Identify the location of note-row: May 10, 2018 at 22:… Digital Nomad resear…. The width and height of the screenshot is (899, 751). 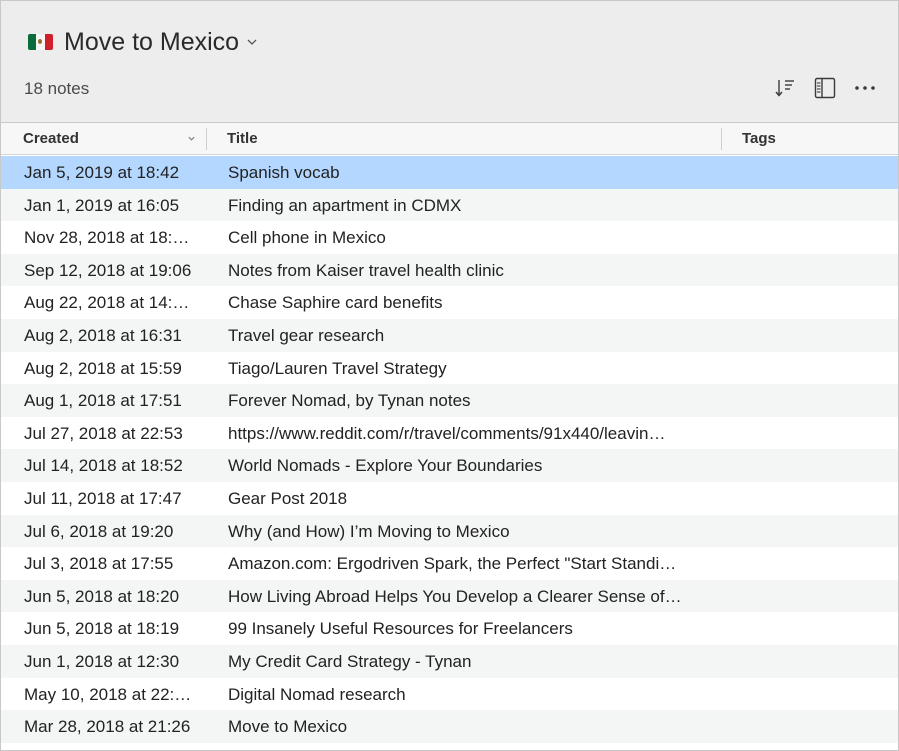
(449, 694).